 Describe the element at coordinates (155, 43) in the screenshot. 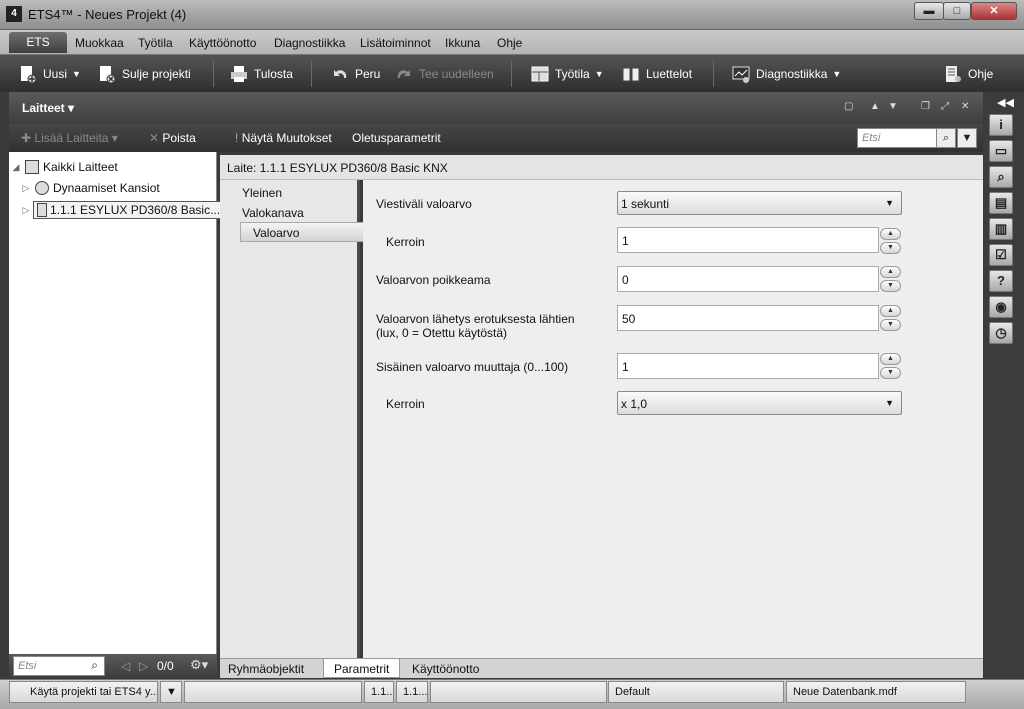

I see `menu-workspace: Työtila` at that location.